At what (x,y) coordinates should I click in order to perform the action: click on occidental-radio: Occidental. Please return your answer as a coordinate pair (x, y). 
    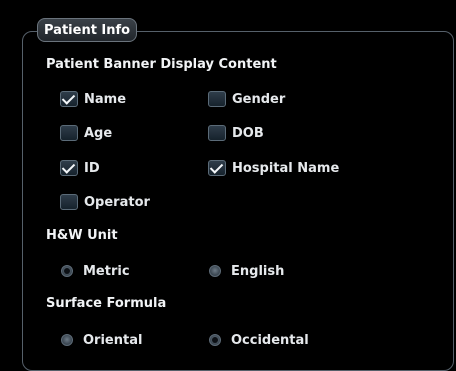
    Looking at the image, I should click on (259, 340).